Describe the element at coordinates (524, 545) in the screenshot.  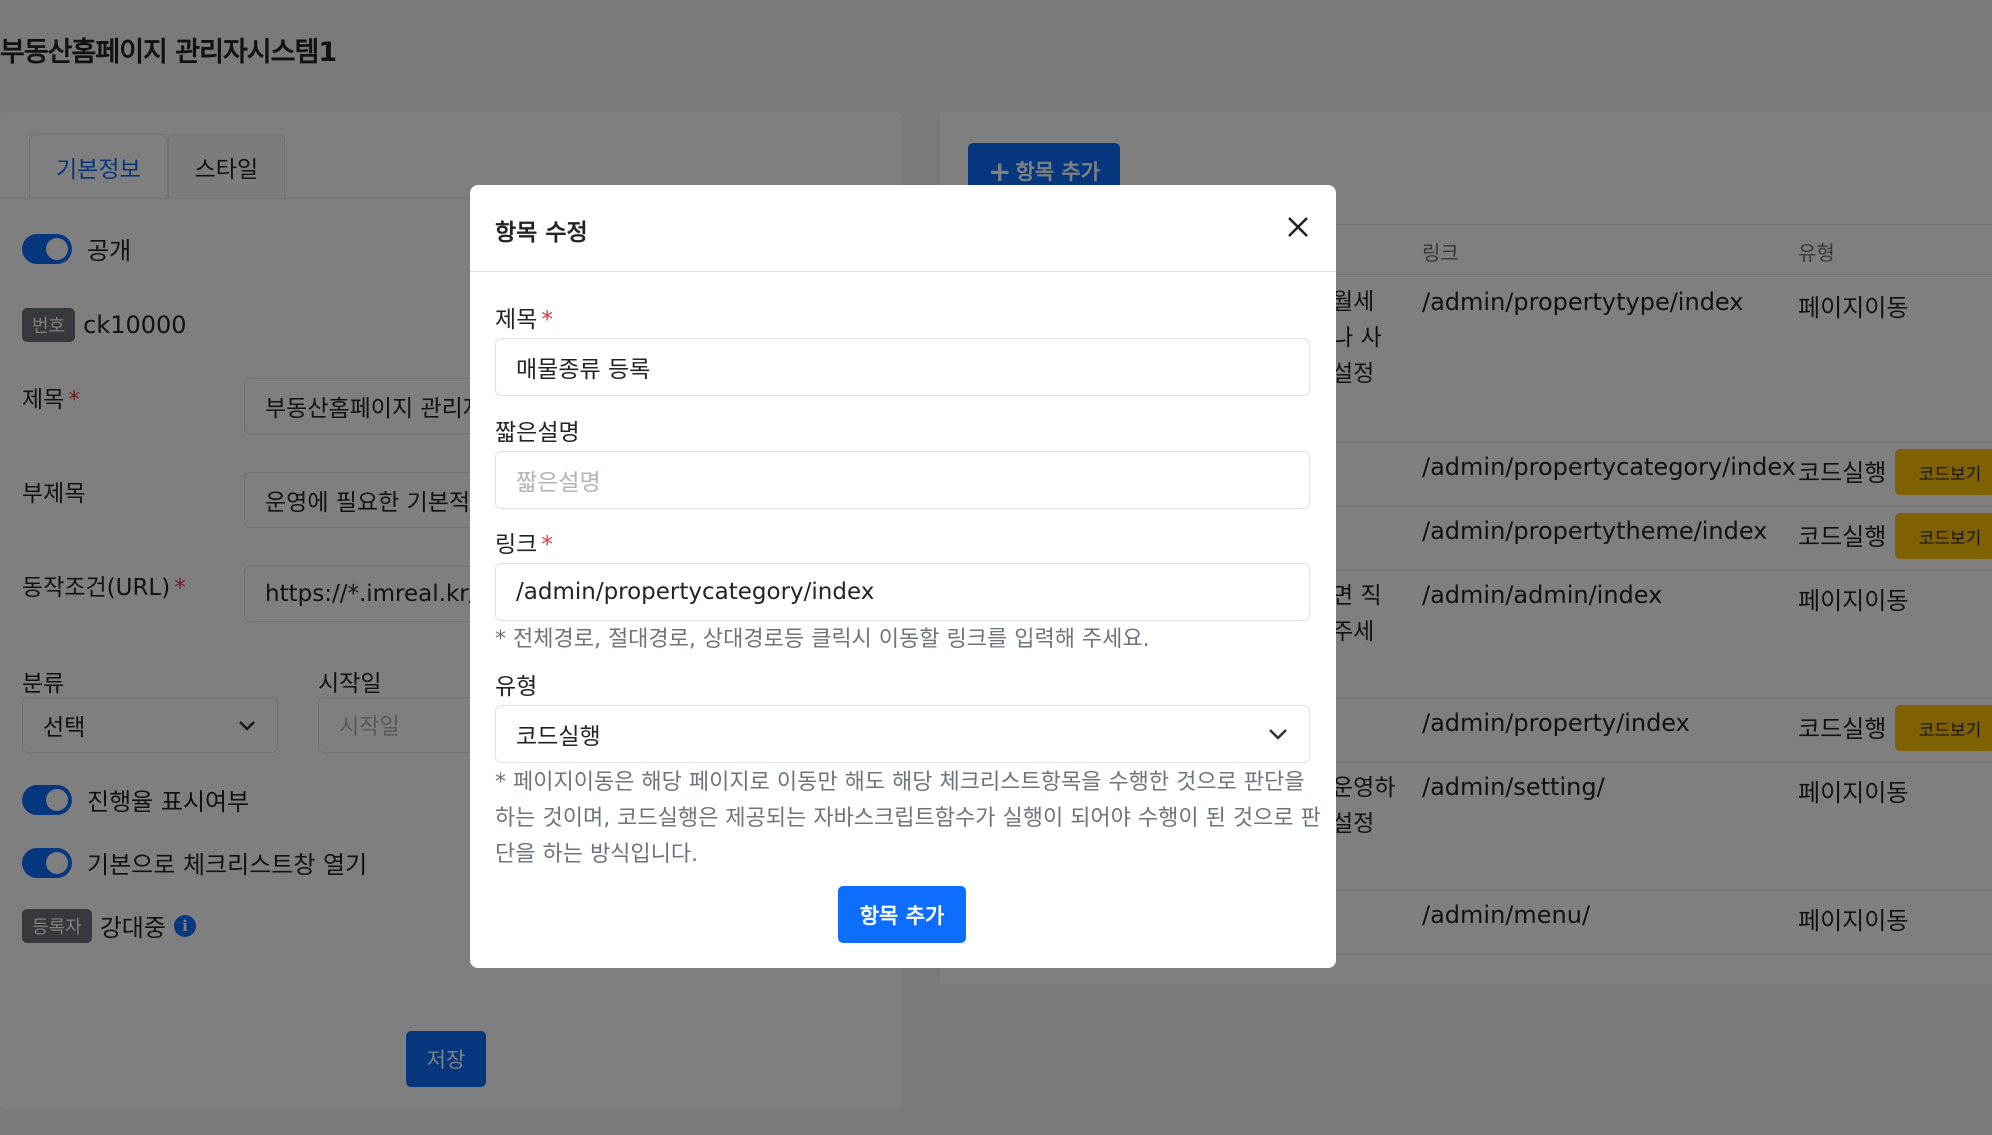
I see `link-label: 링크 *` at that location.